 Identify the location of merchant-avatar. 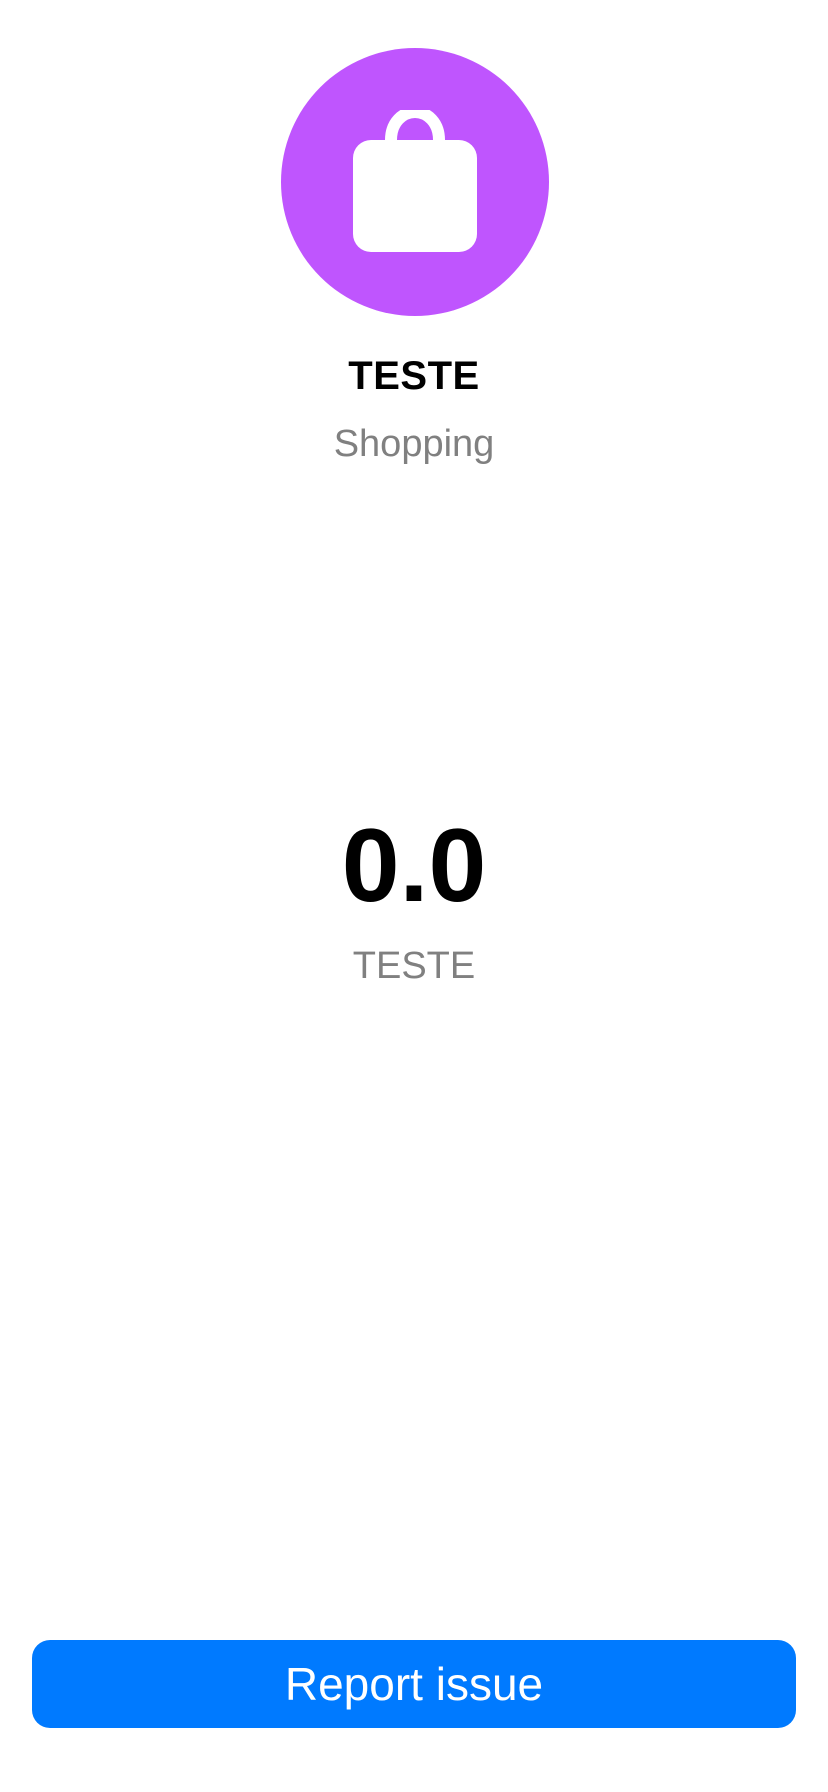
(415, 182).